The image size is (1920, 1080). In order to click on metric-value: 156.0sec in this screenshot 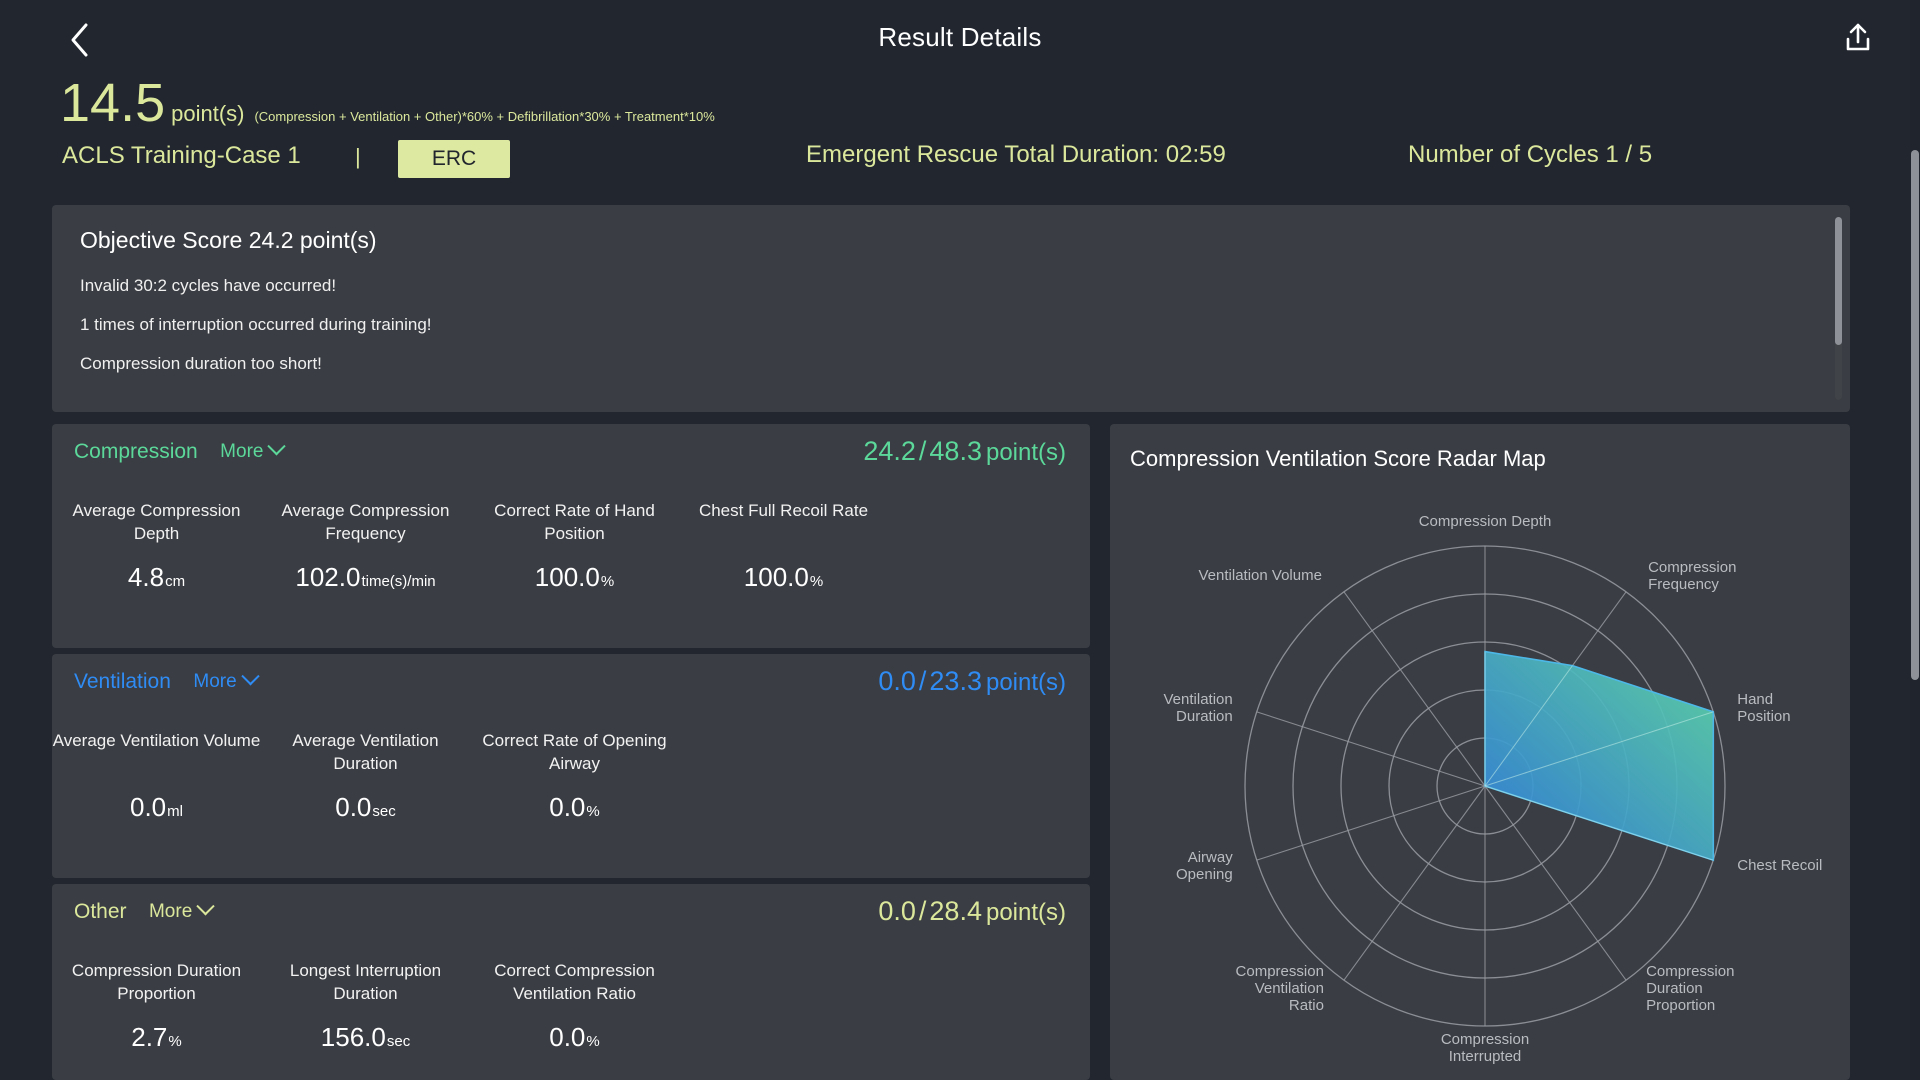, I will do `click(365, 1037)`.